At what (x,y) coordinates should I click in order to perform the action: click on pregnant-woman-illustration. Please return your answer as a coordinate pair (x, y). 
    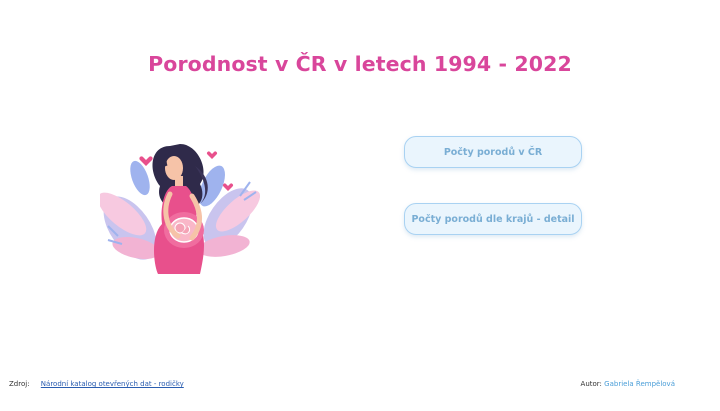
    Looking at the image, I should click on (179, 196).